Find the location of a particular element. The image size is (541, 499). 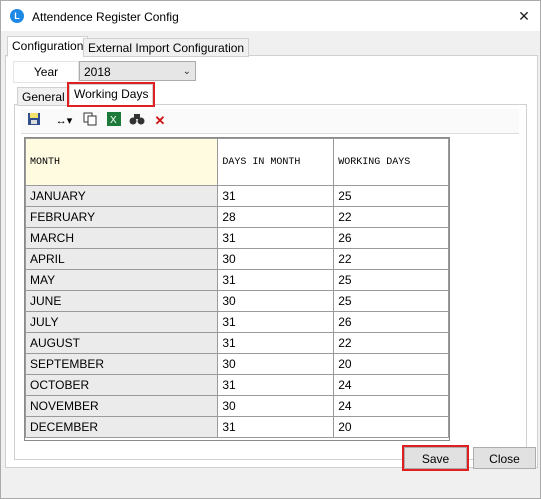

save-button: Save is located at coordinates (435, 458).